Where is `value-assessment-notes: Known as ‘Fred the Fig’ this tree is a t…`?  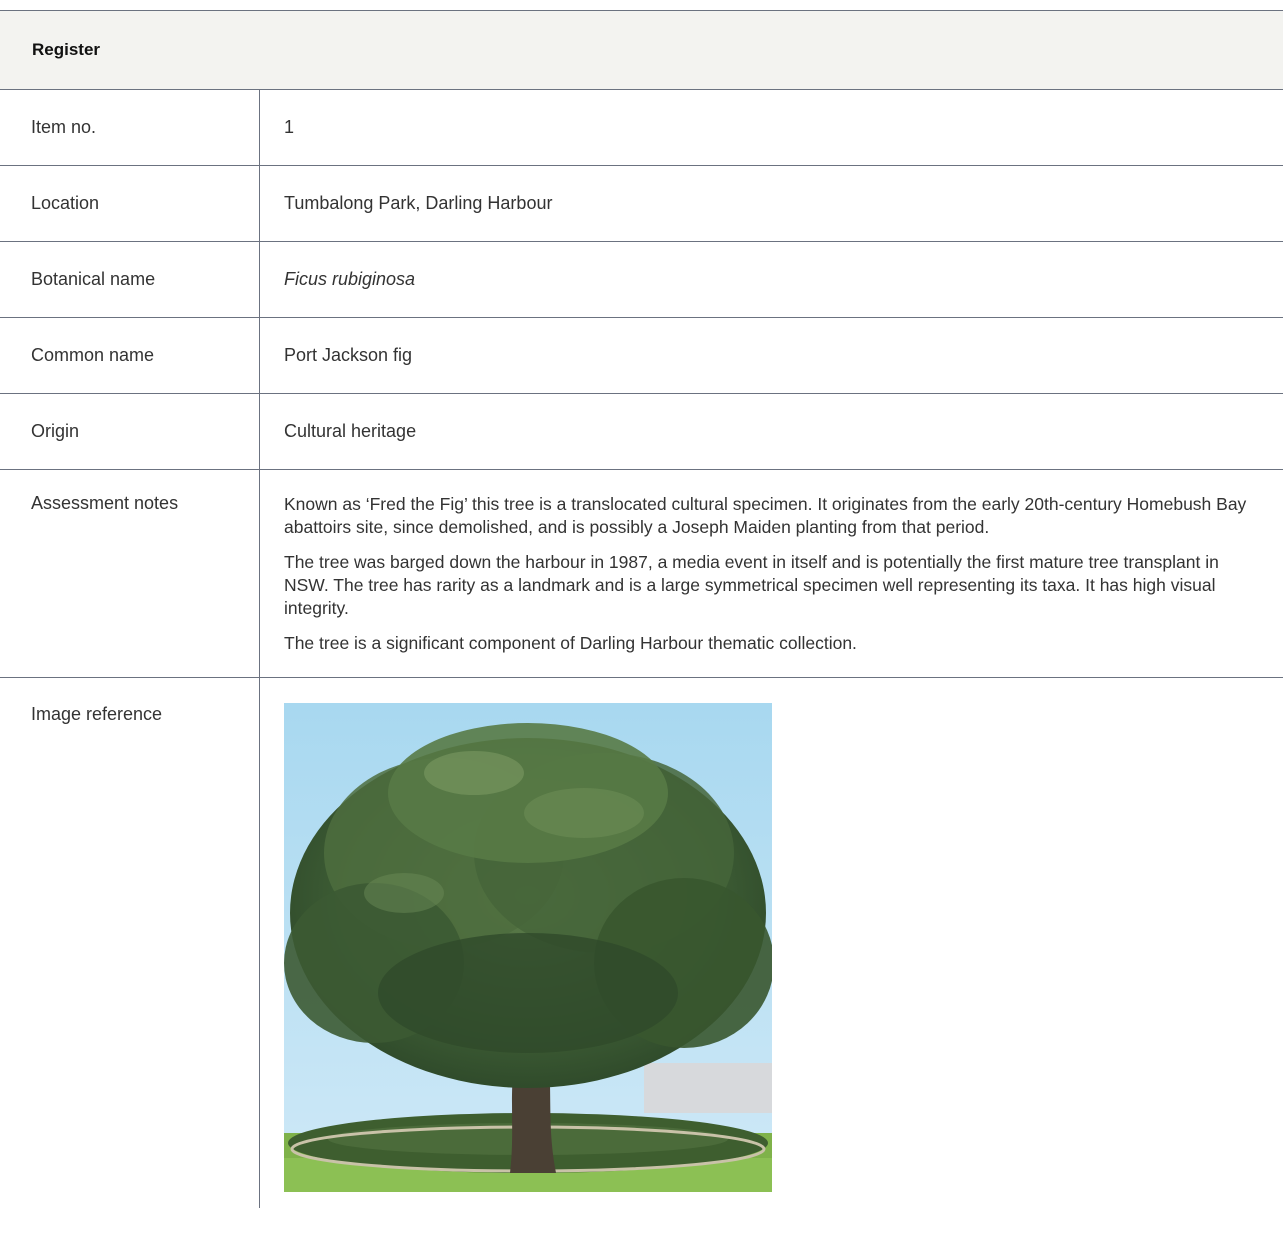 value-assessment-notes: Known as ‘Fred the Fig’ this tree is a t… is located at coordinates (771, 573).